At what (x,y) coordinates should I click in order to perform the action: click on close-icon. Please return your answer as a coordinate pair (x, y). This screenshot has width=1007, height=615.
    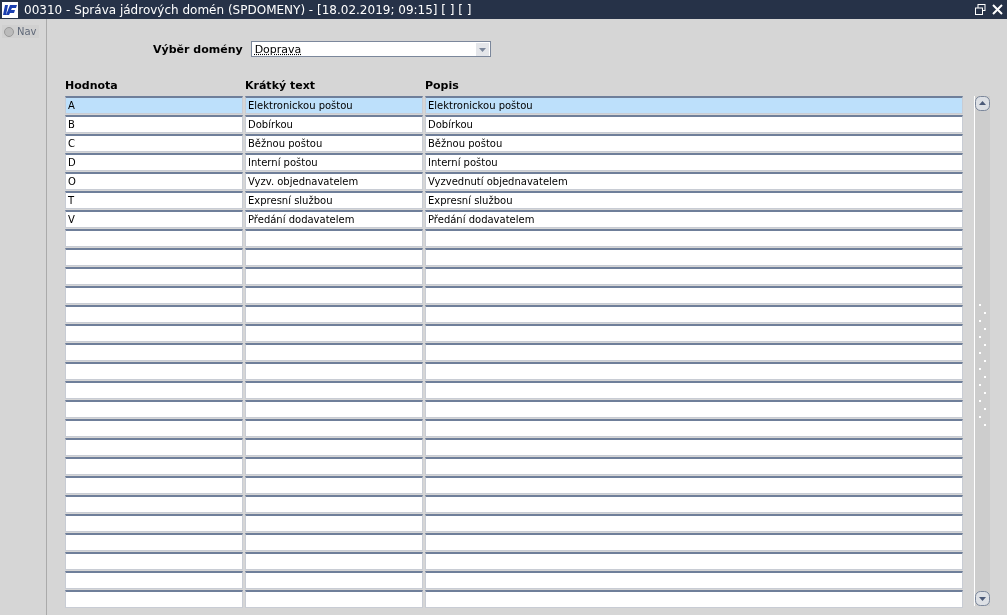
    Looking at the image, I should click on (997, 9).